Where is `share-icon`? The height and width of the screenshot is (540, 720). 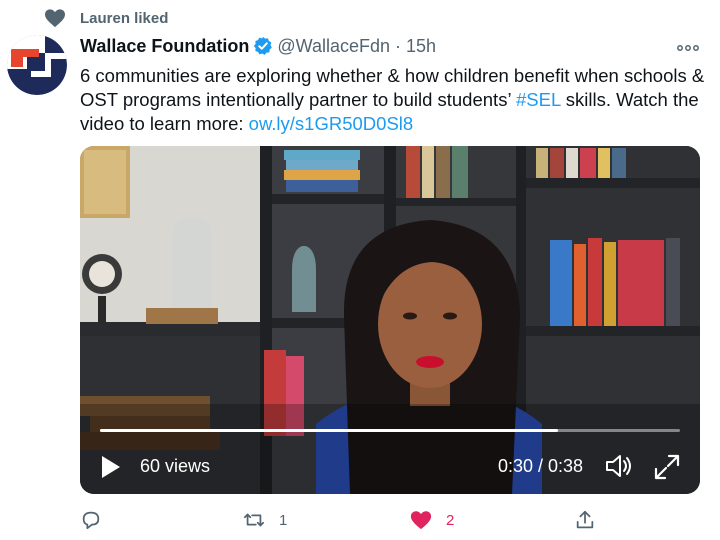
share-icon is located at coordinates (585, 519).